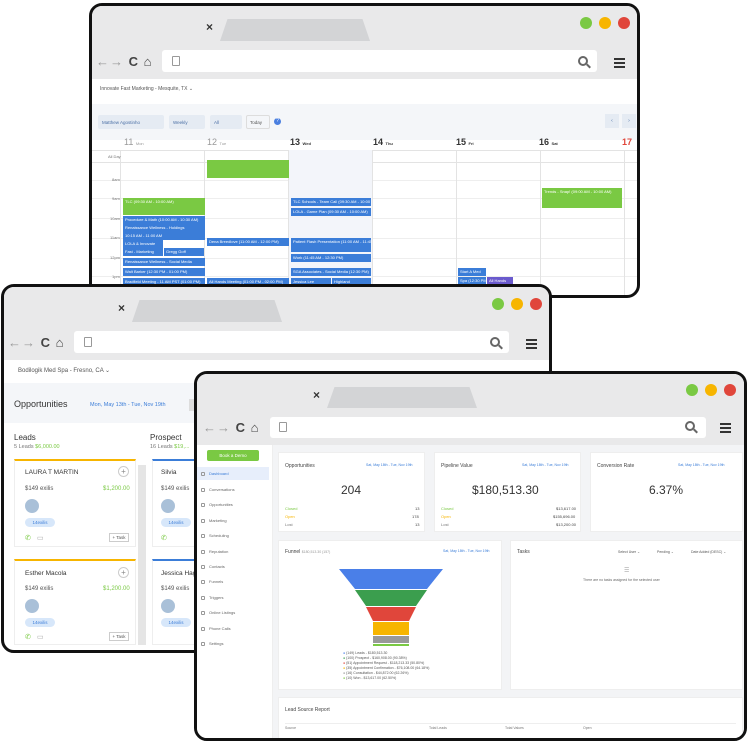 The width and height of the screenshot is (747, 744). Describe the element at coordinates (215, 535) in the screenshot. I see `sidebar-item-scheduling: Scheduling` at that location.